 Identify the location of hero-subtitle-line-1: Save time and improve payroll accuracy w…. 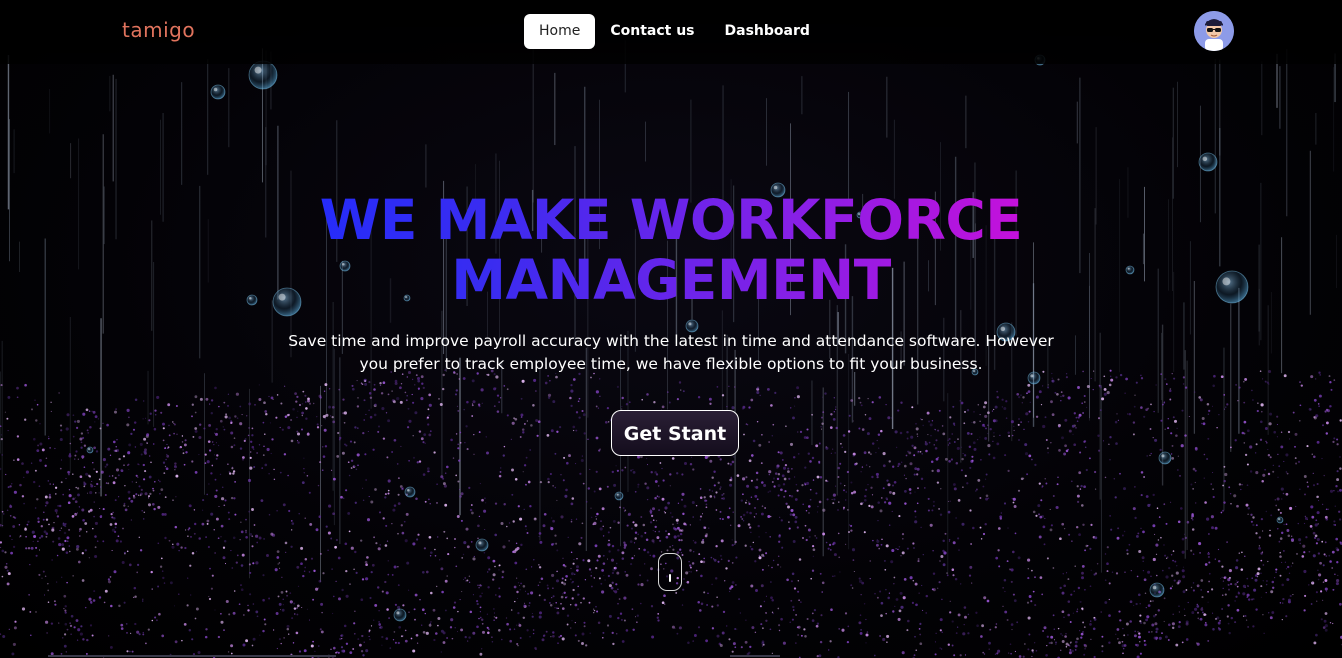
(671, 341).